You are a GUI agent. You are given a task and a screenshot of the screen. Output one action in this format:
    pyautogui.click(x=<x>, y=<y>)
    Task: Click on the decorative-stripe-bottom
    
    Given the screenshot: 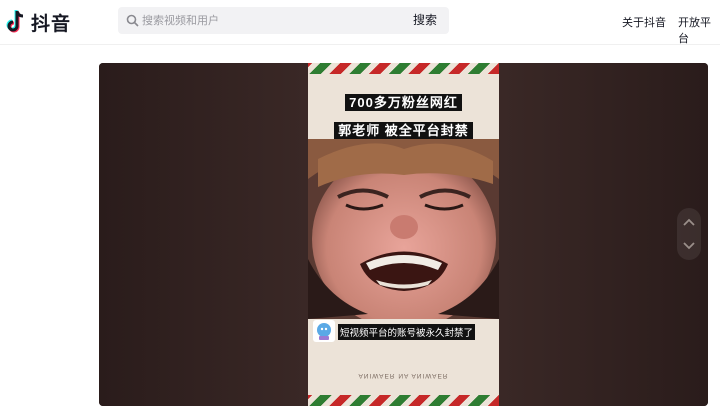 What is the action you would take?
    pyautogui.click(x=403, y=400)
    